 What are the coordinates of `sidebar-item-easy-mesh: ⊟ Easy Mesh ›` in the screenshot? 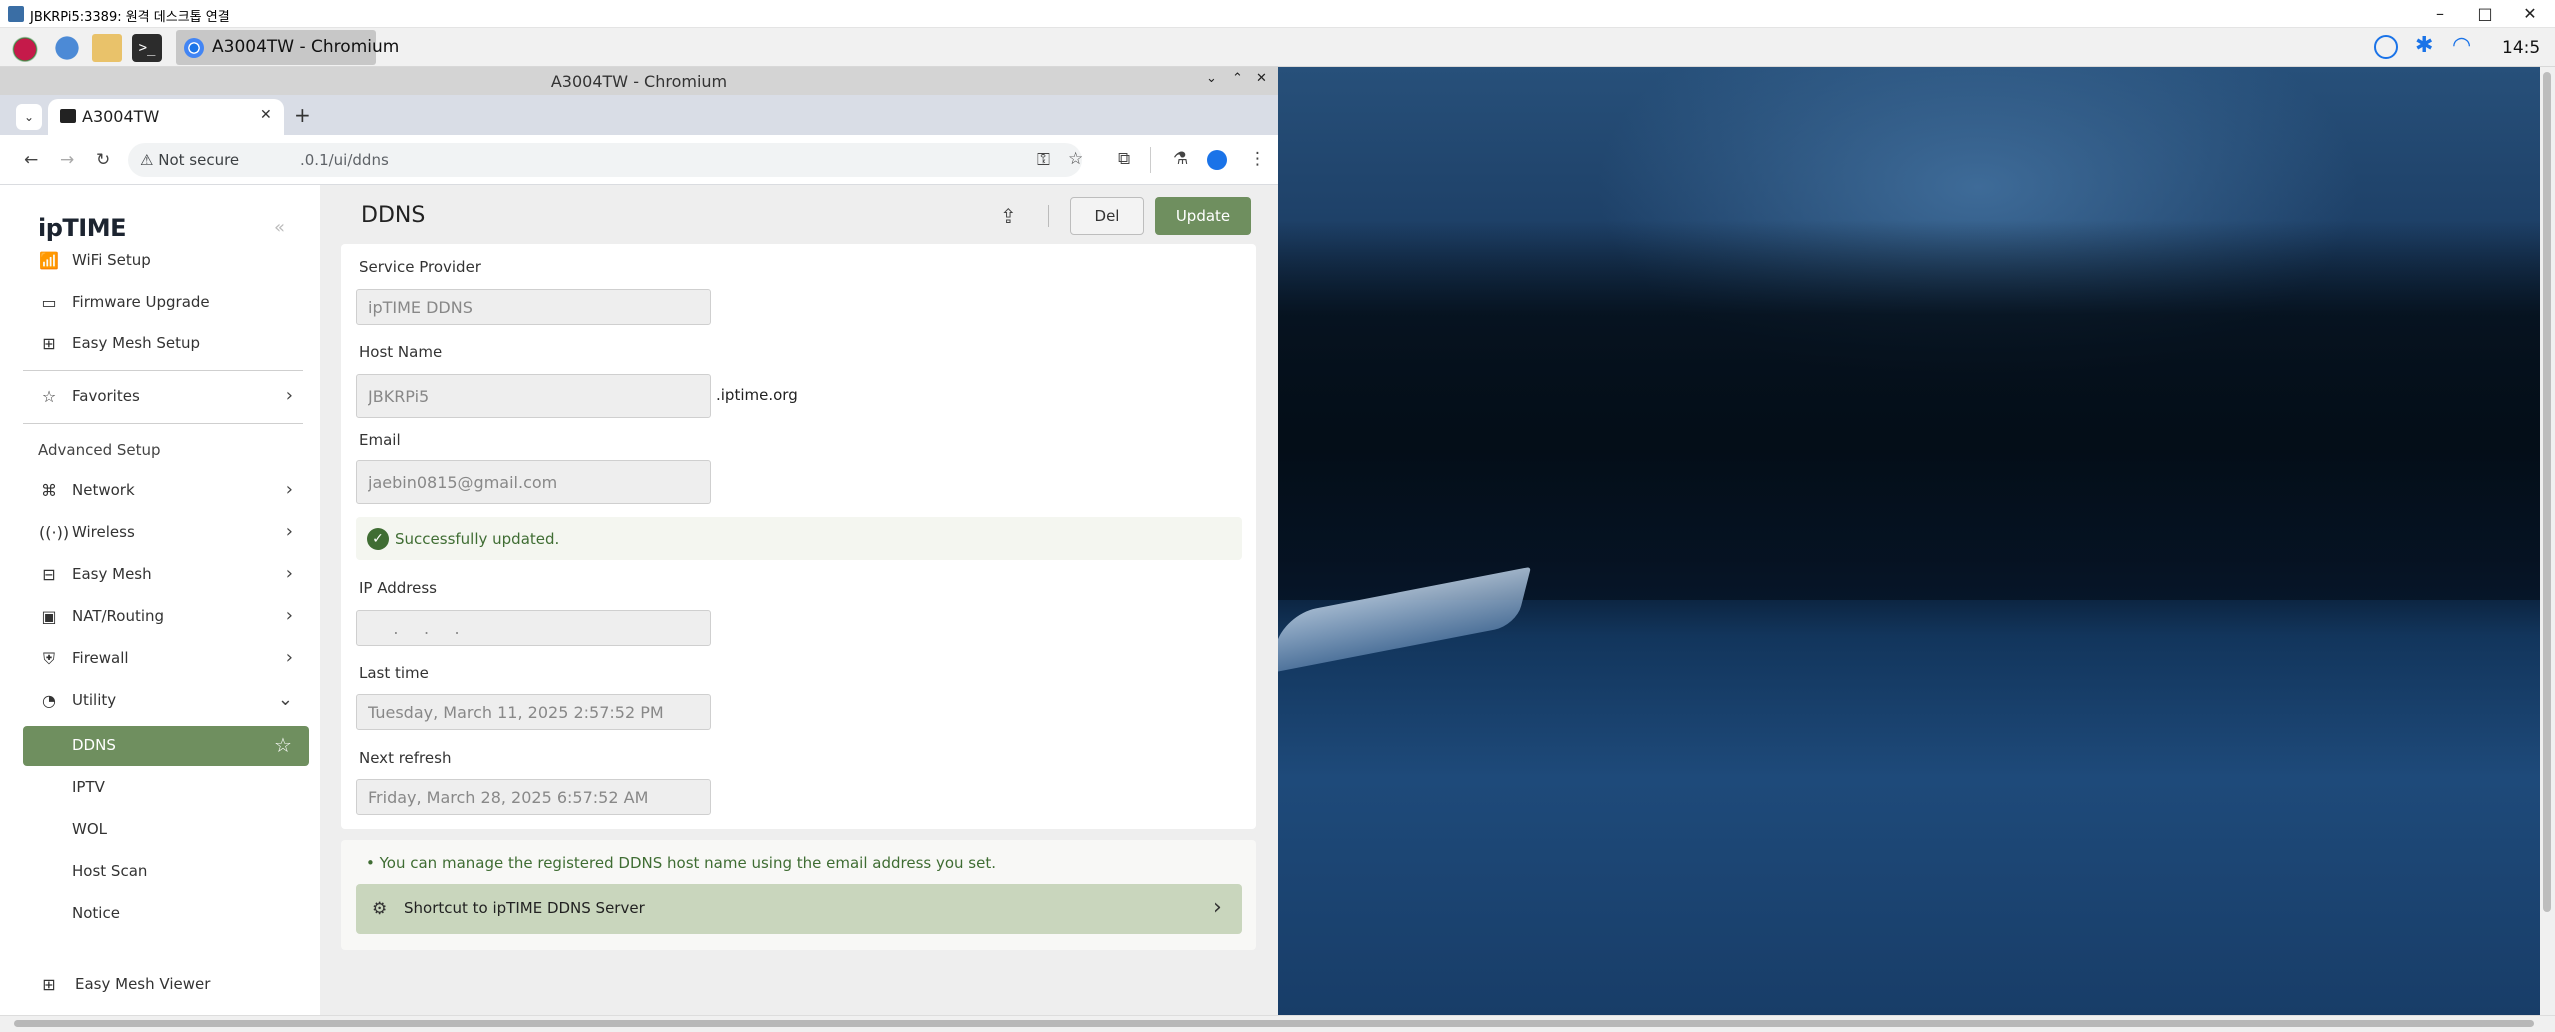 It's located at (166, 575).